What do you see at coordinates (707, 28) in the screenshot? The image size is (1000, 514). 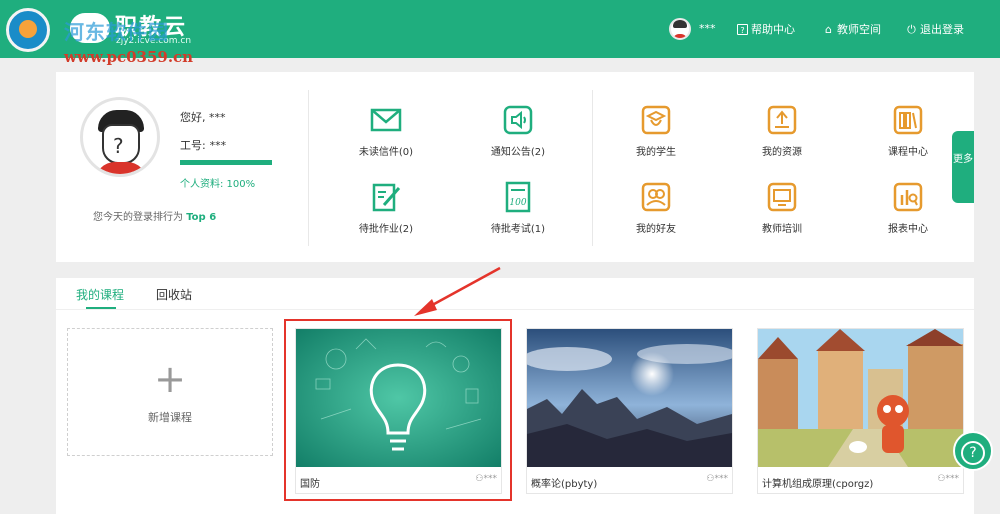 I see `user-name: ***` at bounding box center [707, 28].